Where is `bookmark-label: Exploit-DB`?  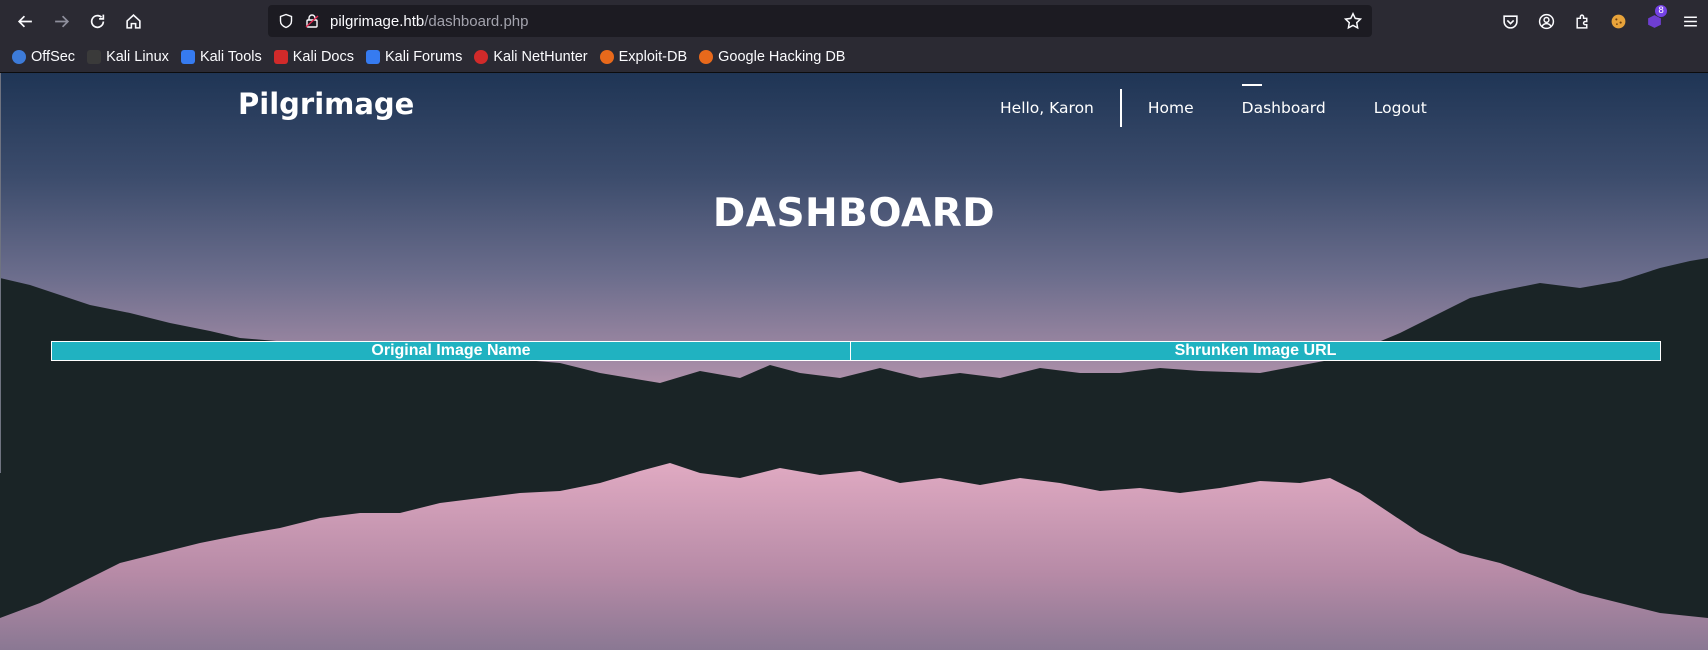 bookmark-label: Exploit-DB is located at coordinates (653, 57).